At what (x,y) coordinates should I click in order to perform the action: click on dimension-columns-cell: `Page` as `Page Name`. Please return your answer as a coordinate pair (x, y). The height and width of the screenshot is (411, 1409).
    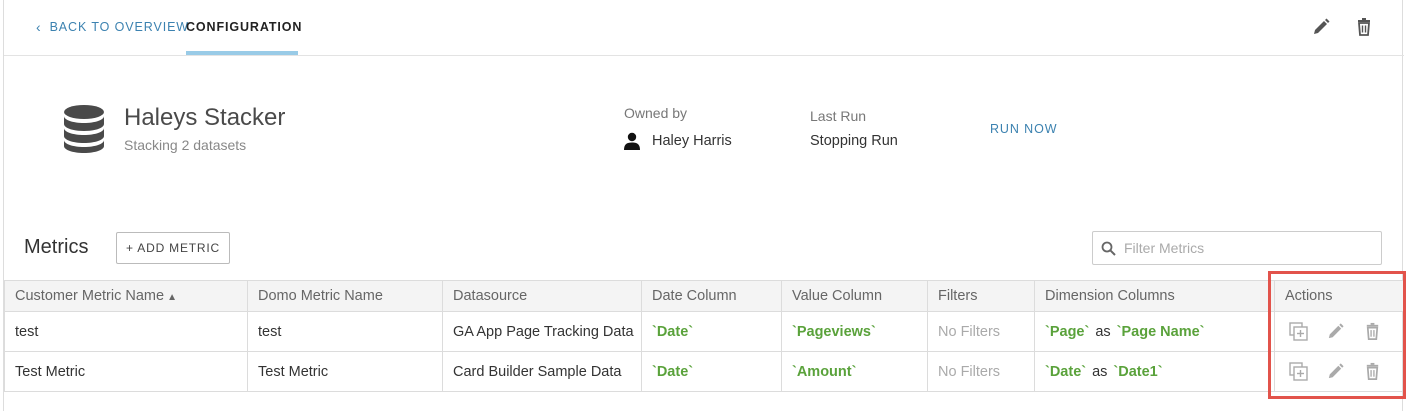
    Looking at the image, I should click on (1154, 331).